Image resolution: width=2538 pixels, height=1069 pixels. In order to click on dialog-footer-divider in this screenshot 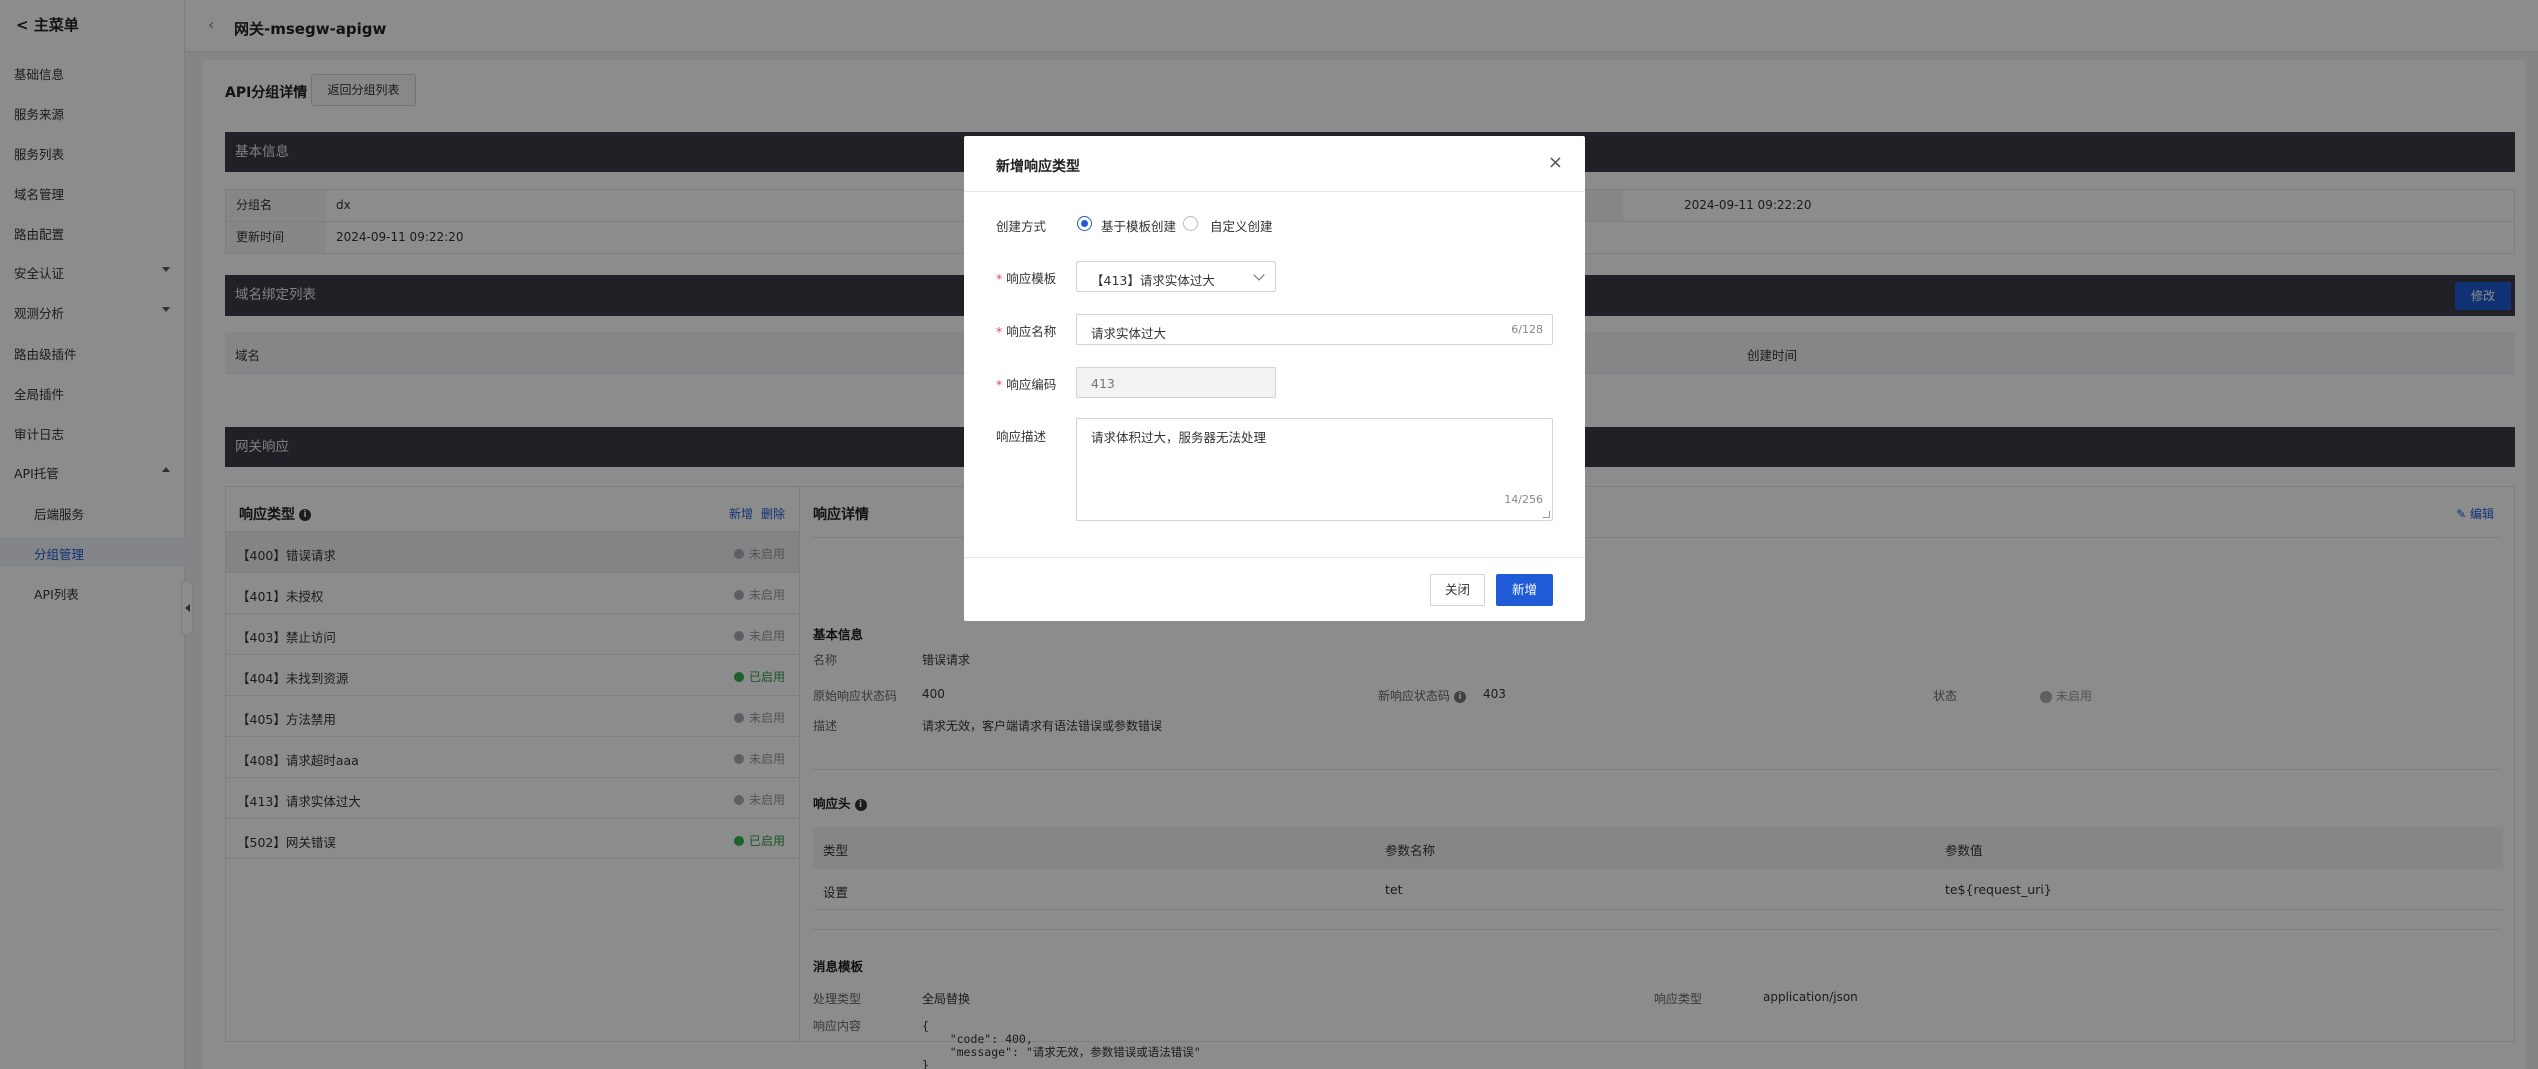, I will do `click(1274, 557)`.